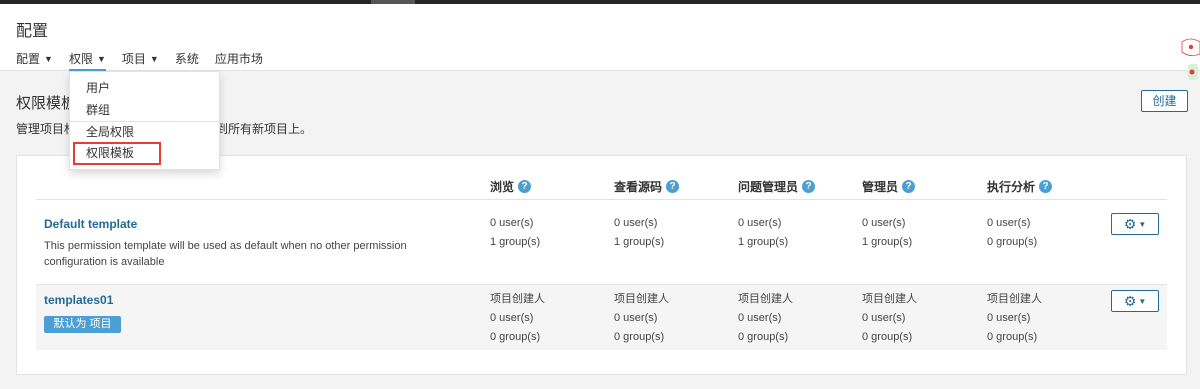 The image size is (1200, 389). I want to click on nav-config-label: 配置, so click(28, 59).